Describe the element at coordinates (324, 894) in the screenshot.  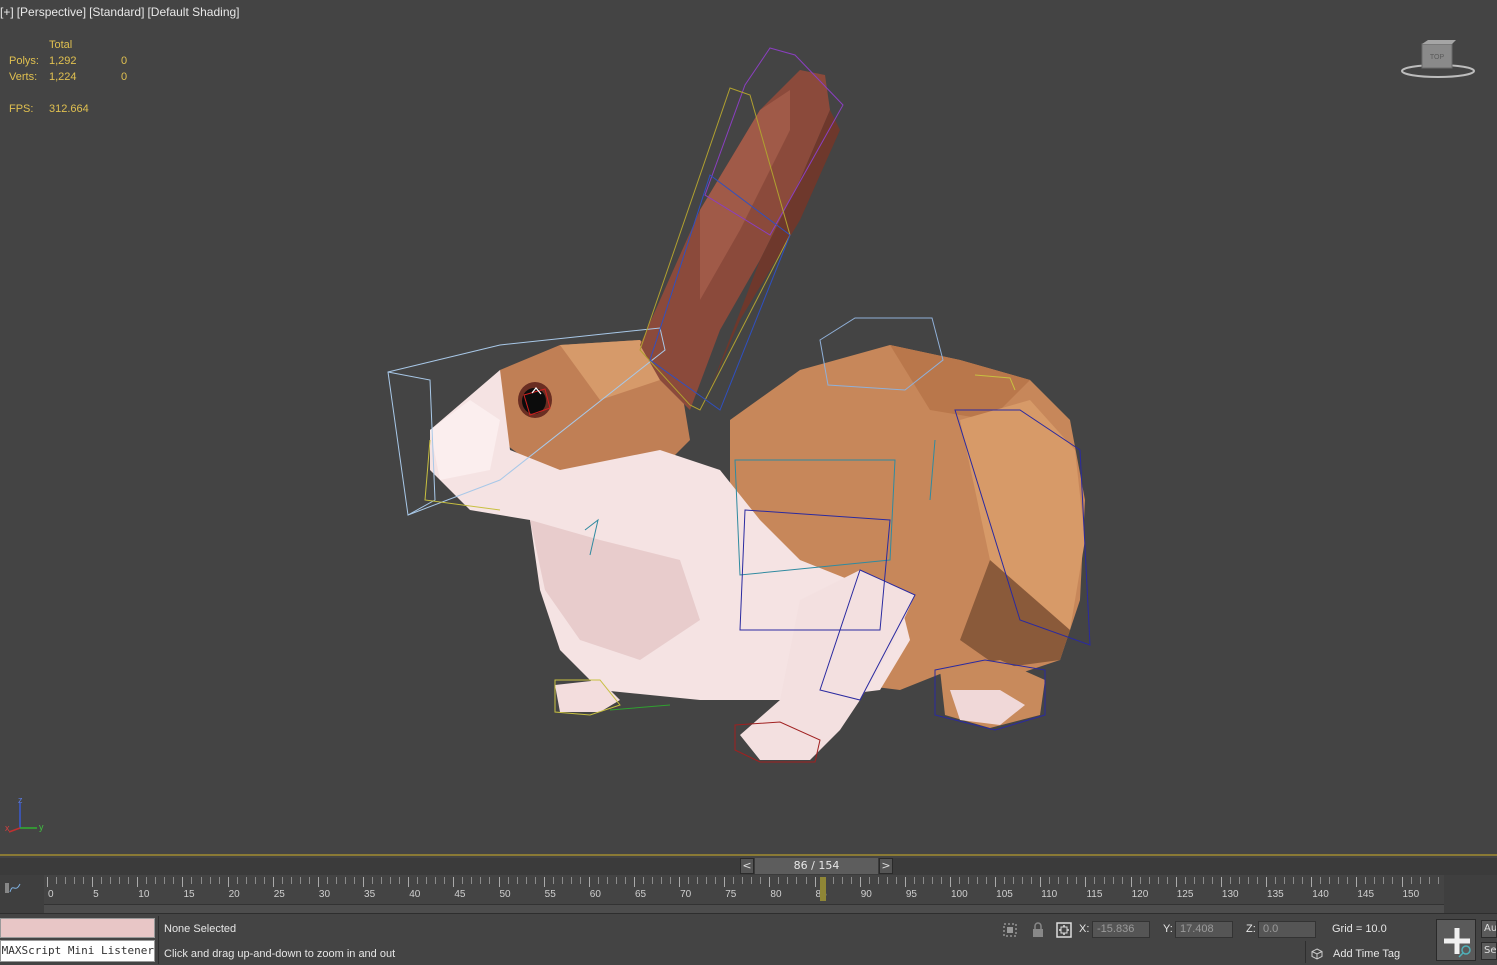
I see `timeline-tick-label: 30` at that location.